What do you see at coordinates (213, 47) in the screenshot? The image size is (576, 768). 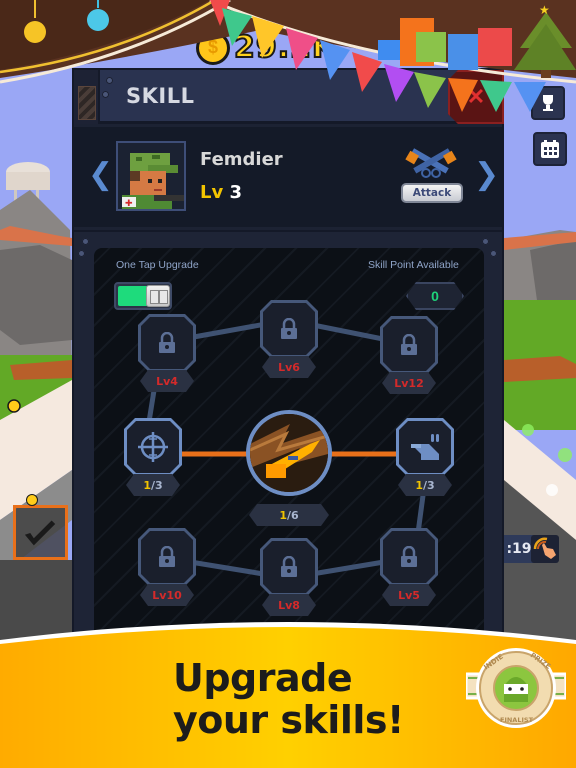 I see `dollar-coin-icon: $` at bounding box center [213, 47].